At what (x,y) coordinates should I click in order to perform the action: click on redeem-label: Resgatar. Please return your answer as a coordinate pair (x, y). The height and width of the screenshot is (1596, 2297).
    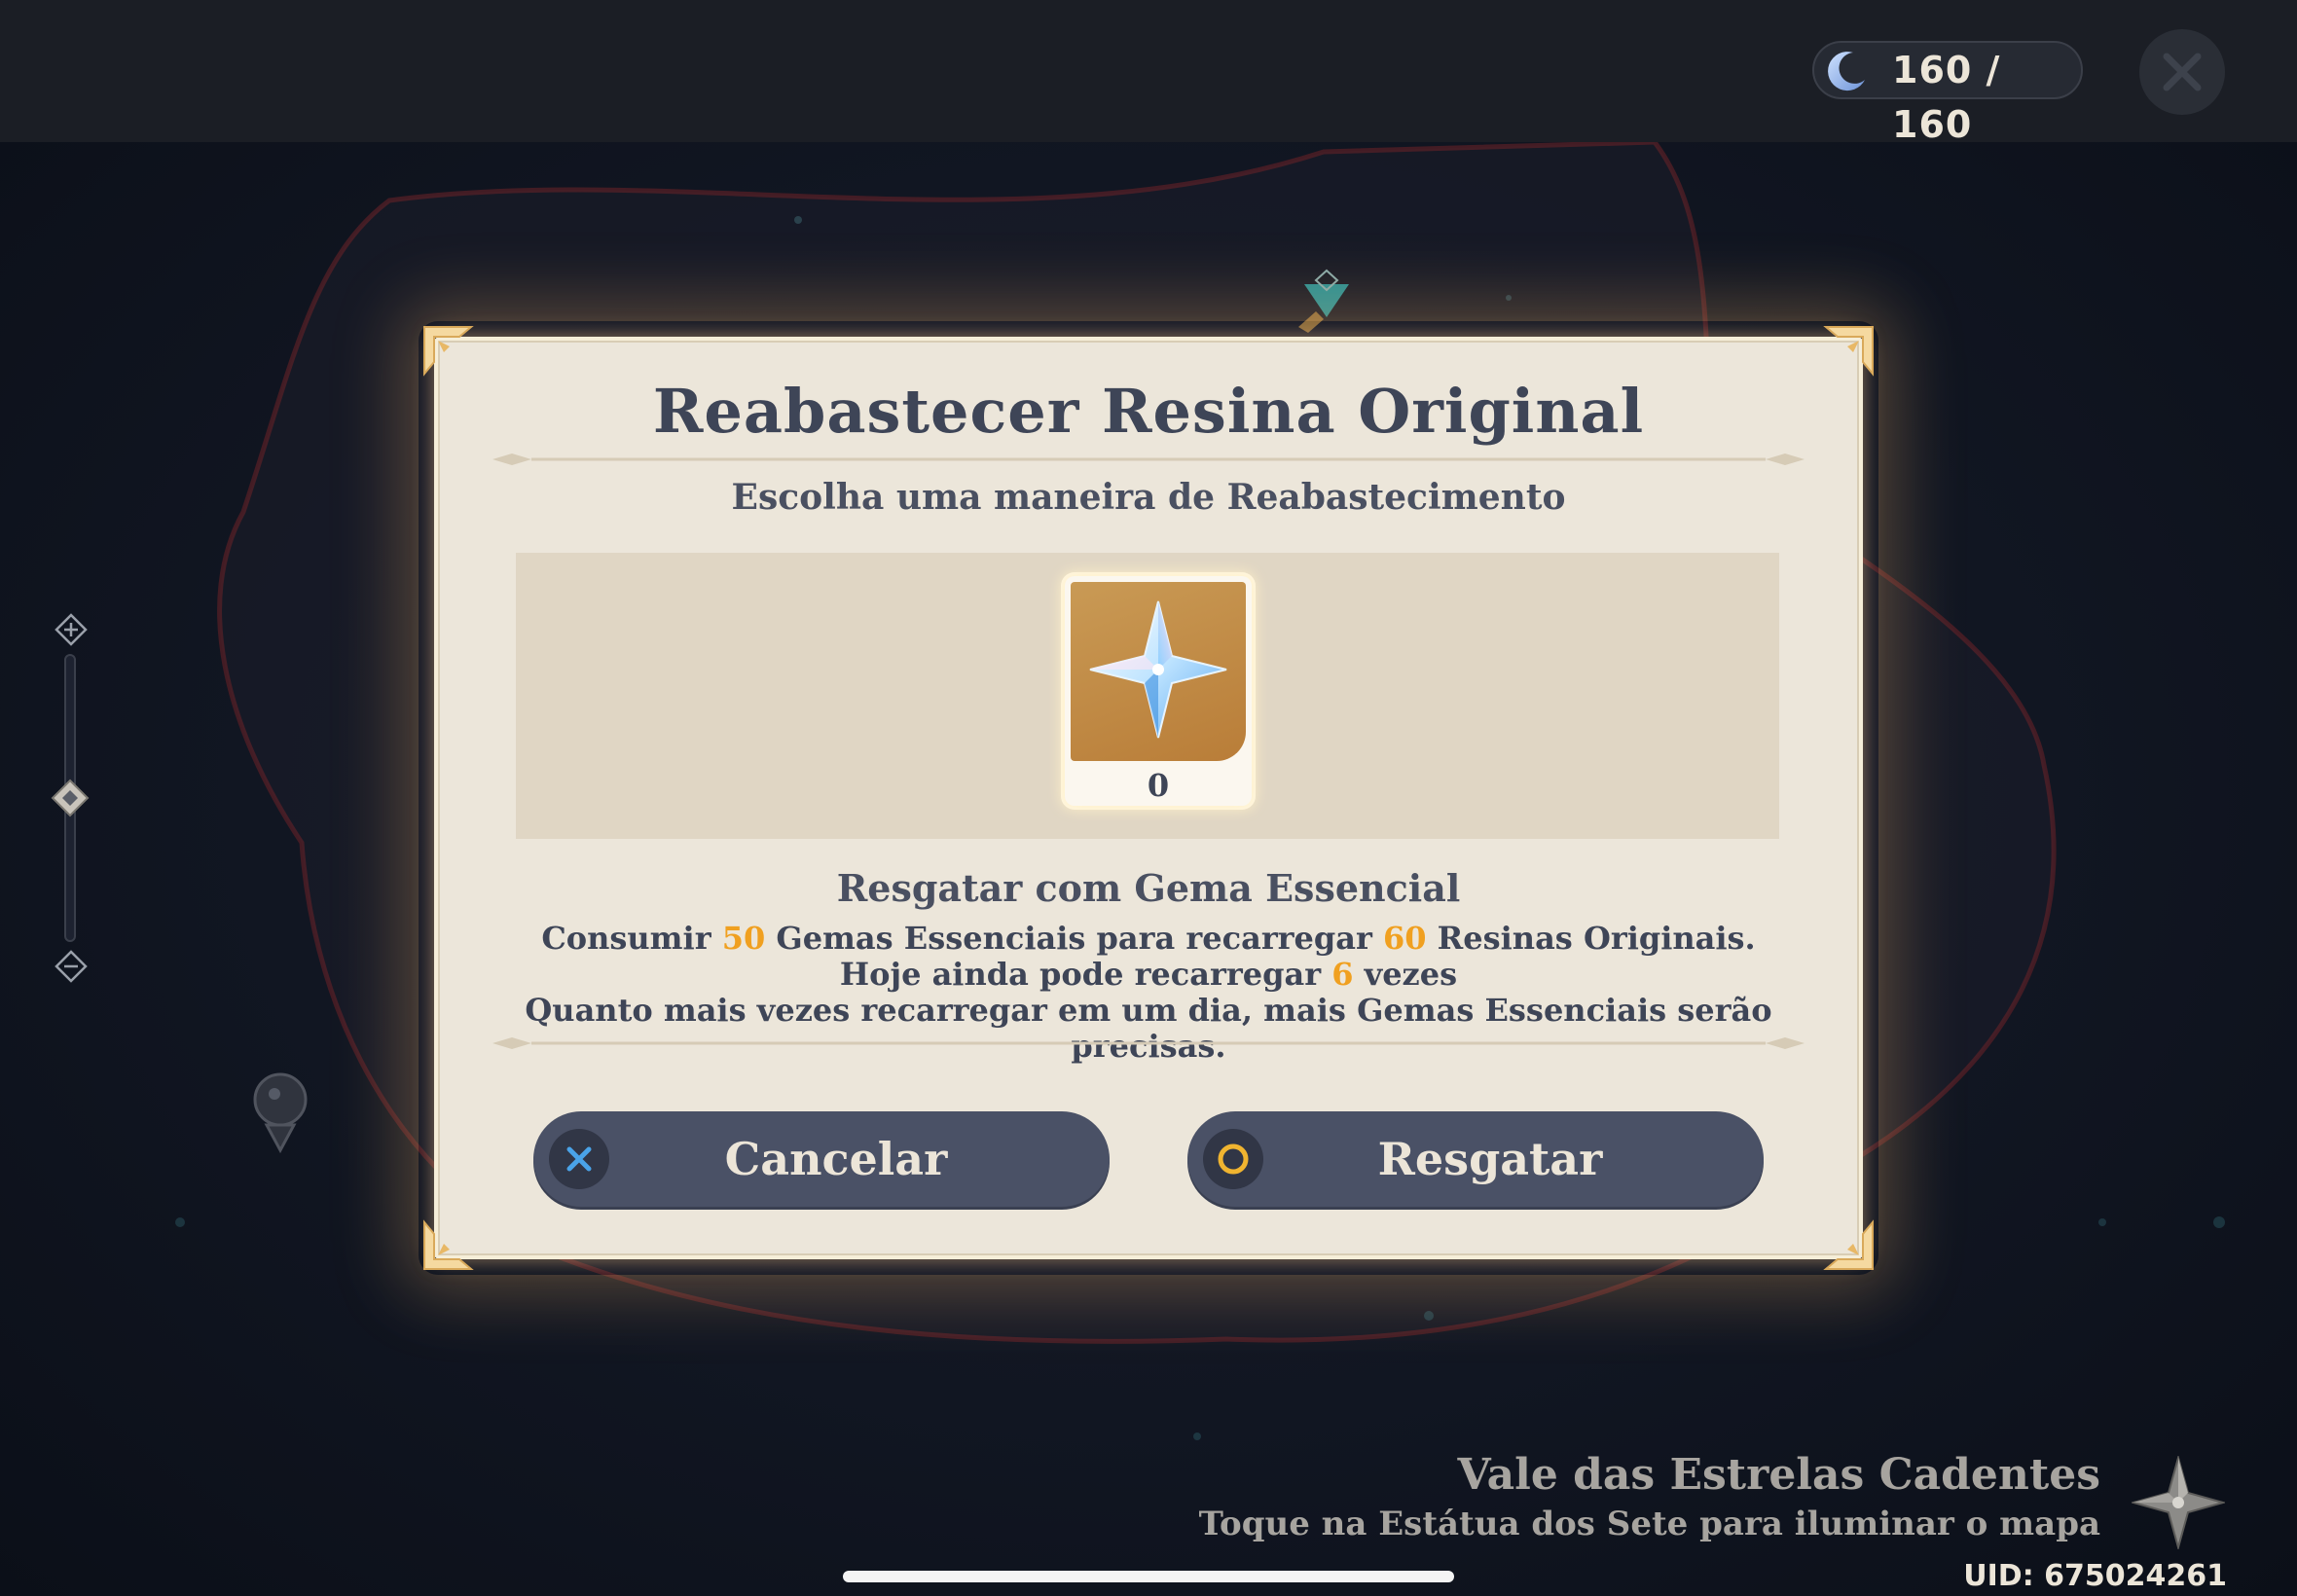
    Looking at the image, I should click on (1490, 1159).